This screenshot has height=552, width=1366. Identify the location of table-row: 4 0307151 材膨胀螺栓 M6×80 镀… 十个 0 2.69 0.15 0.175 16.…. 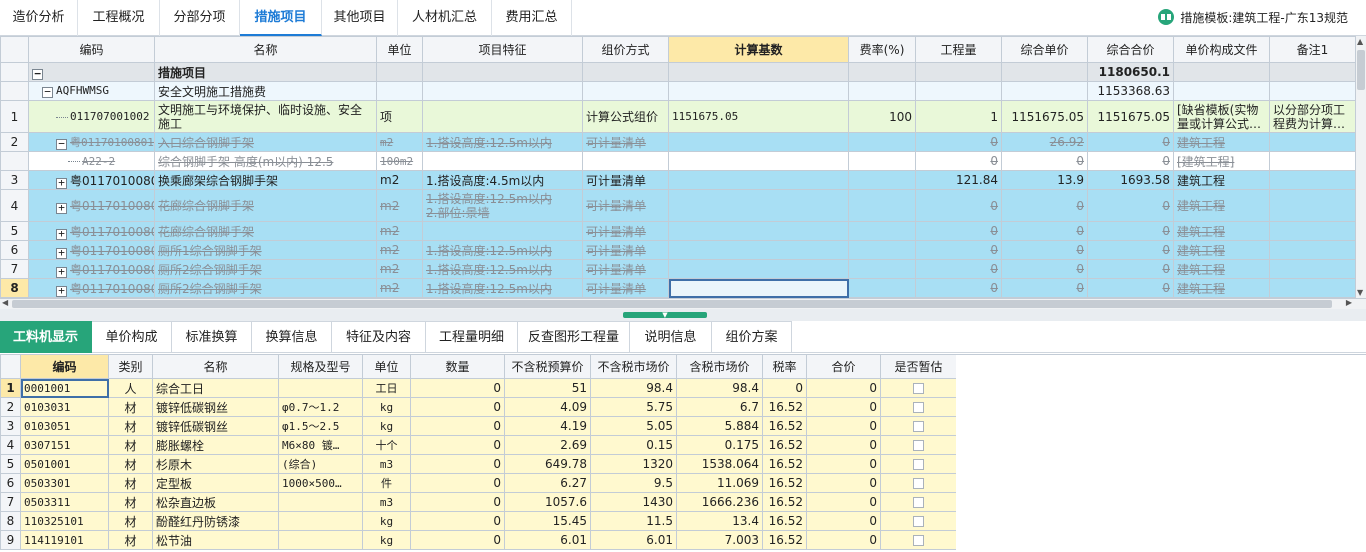
(478, 445).